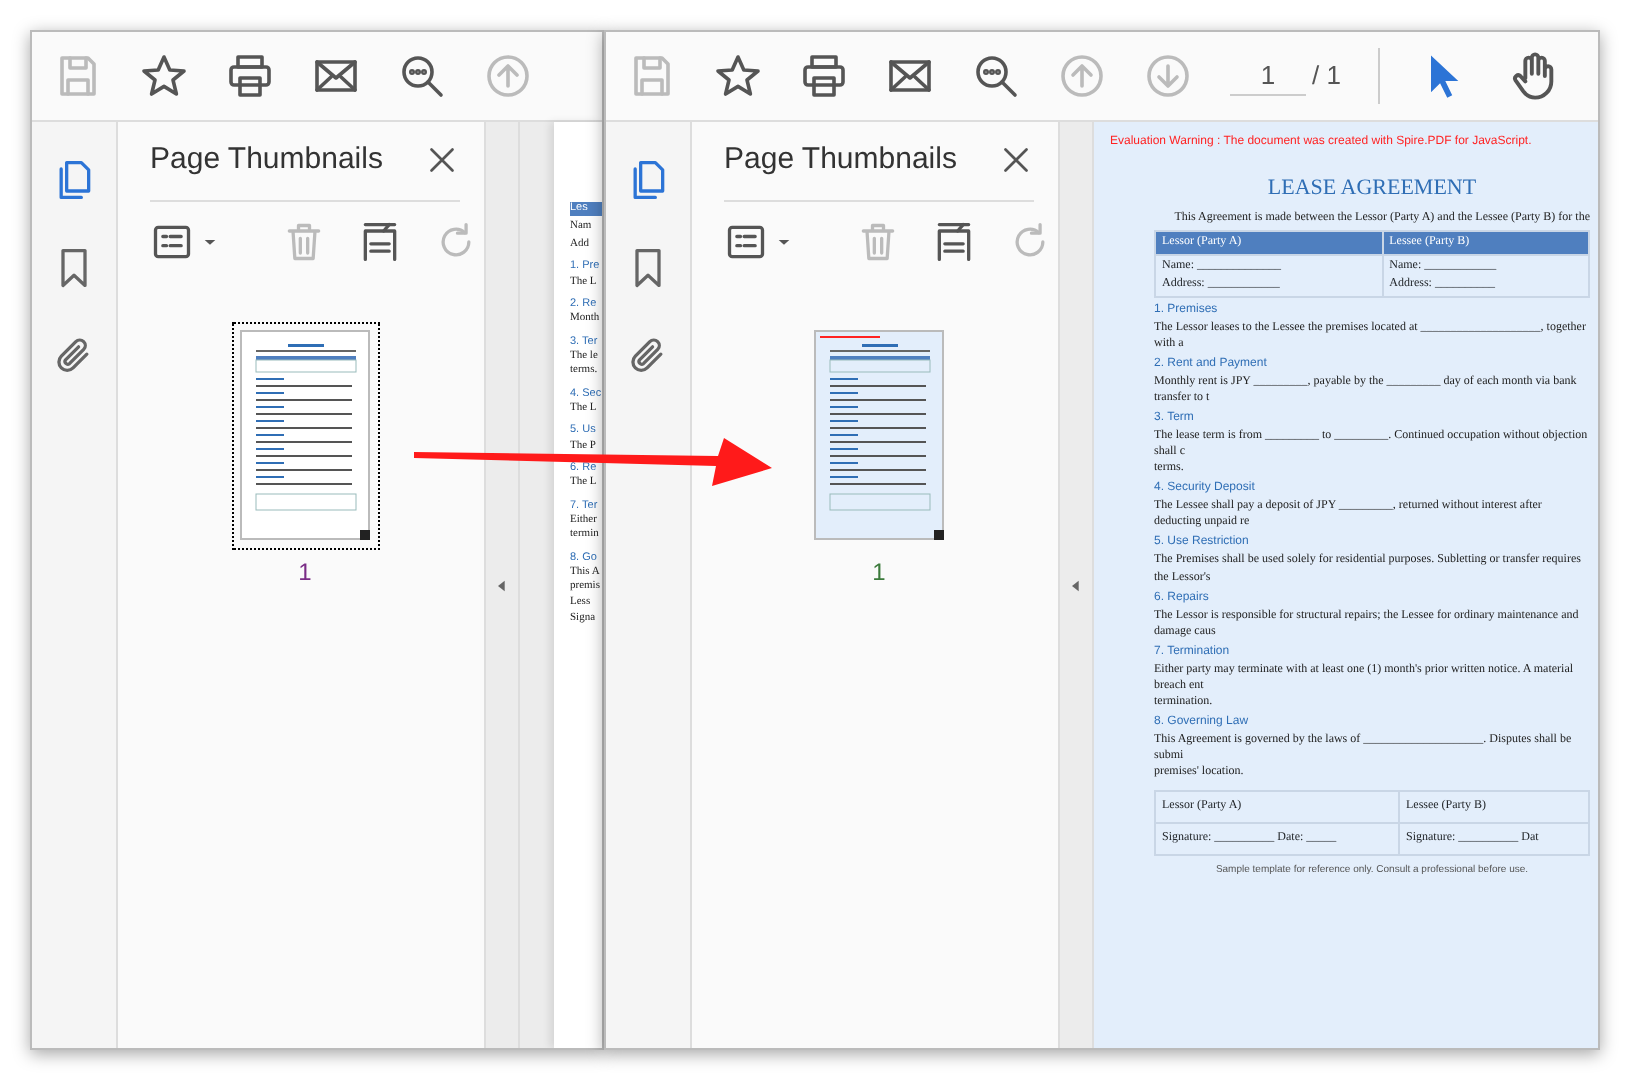 The height and width of the screenshot is (1080, 1626). Describe the element at coordinates (1326, 76) in the screenshot. I see `page-total: / 1` at that location.